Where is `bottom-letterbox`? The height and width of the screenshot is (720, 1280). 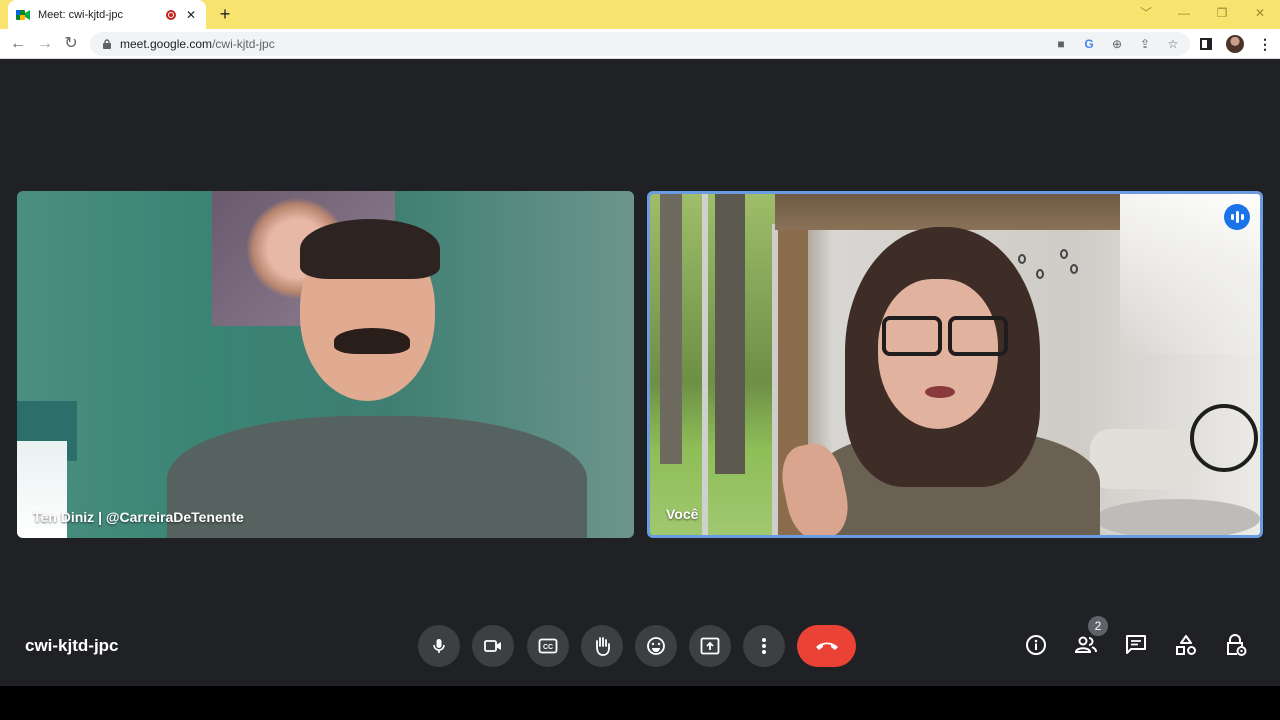
bottom-letterbox is located at coordinates (640, 703).